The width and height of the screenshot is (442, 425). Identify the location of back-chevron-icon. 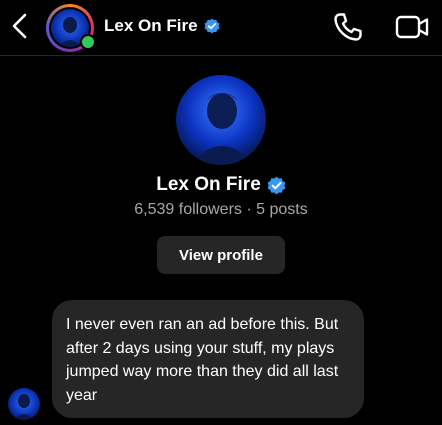
(19, 26).